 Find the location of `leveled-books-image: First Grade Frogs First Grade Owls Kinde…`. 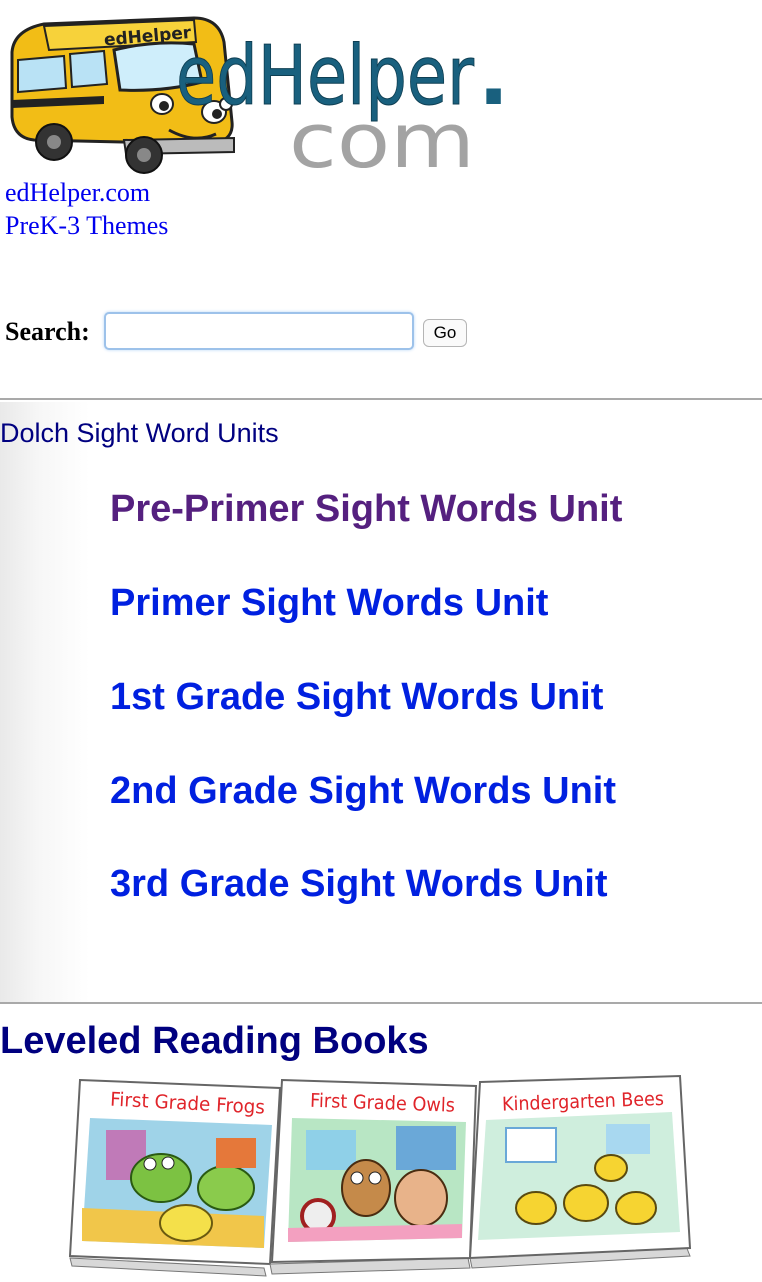

leveled-books-image: First Grade Frogs First Grade Owls Kinde… is located at coordinates (386, 1175).